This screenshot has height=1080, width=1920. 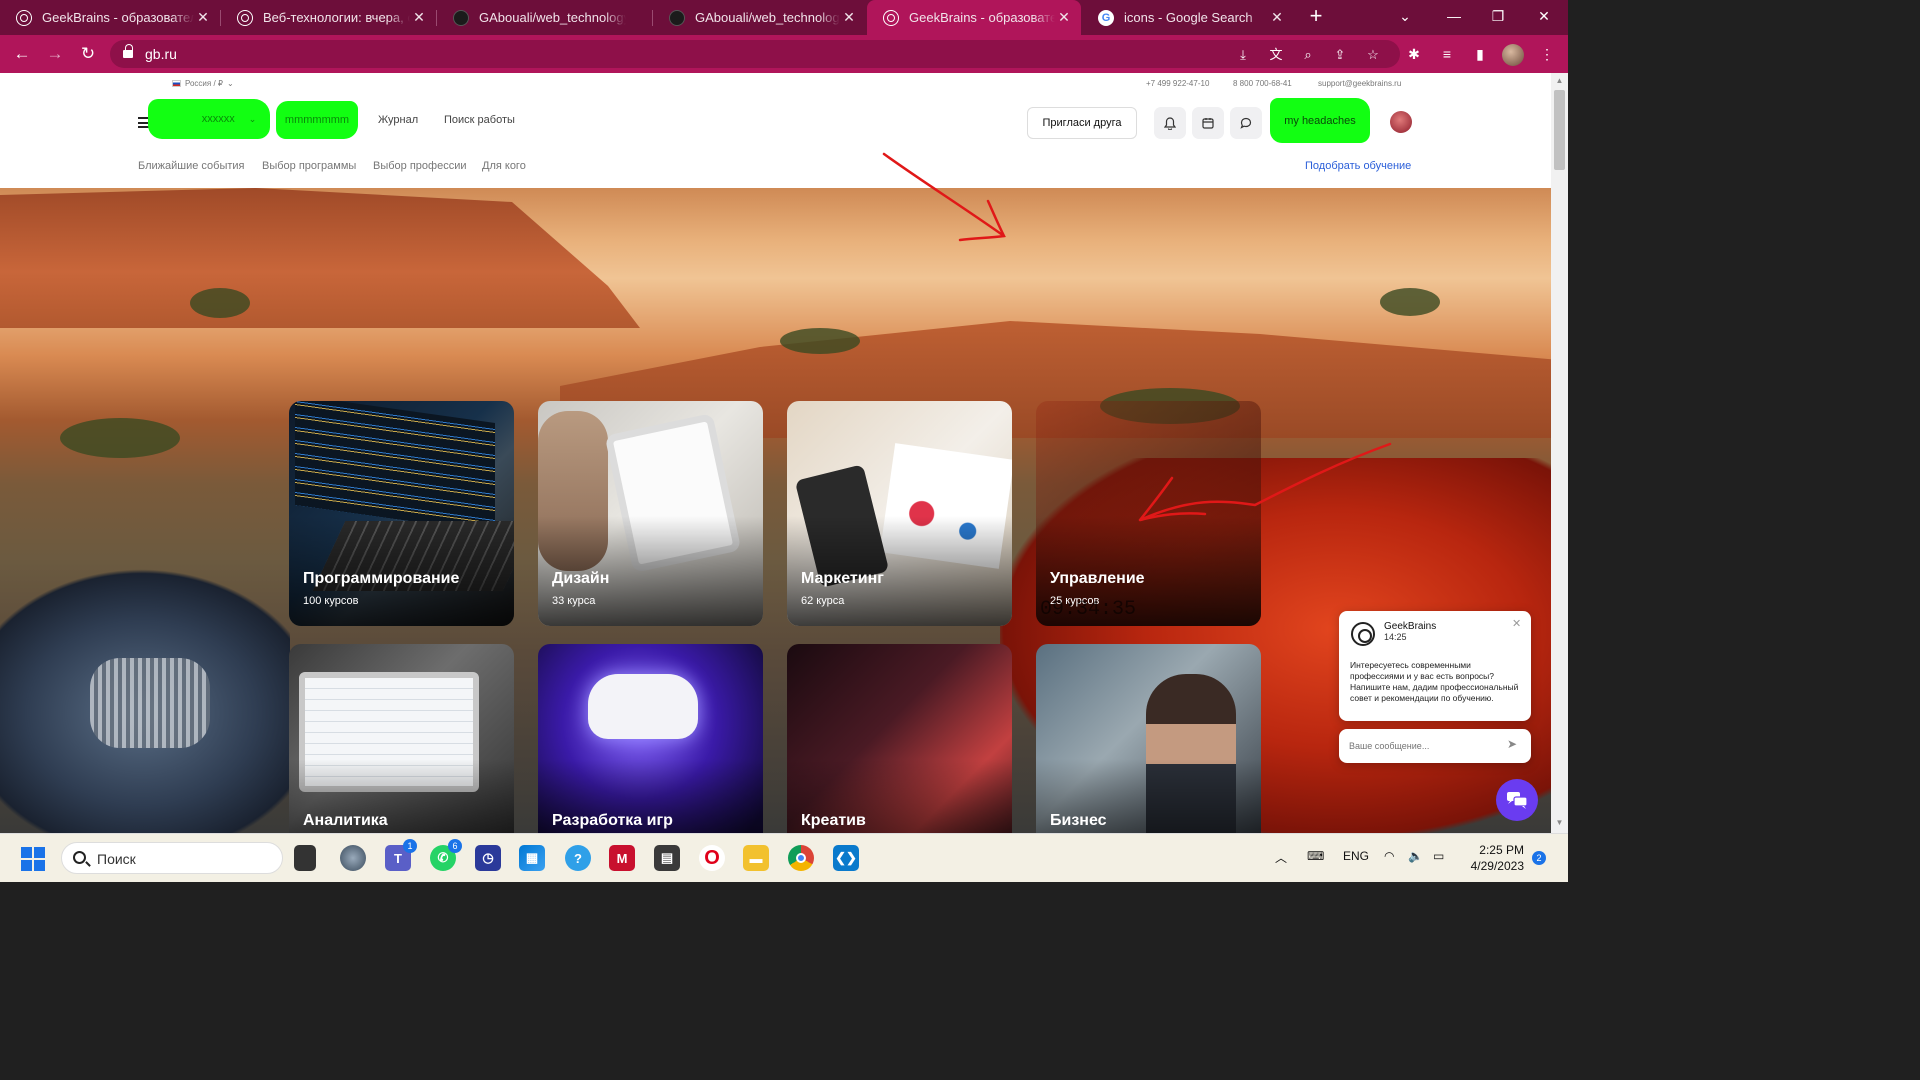 What do you see at coordinates (1097, 578) in the screenshot?
I see `category-title: Управление` at bounding box center [1097, 578].